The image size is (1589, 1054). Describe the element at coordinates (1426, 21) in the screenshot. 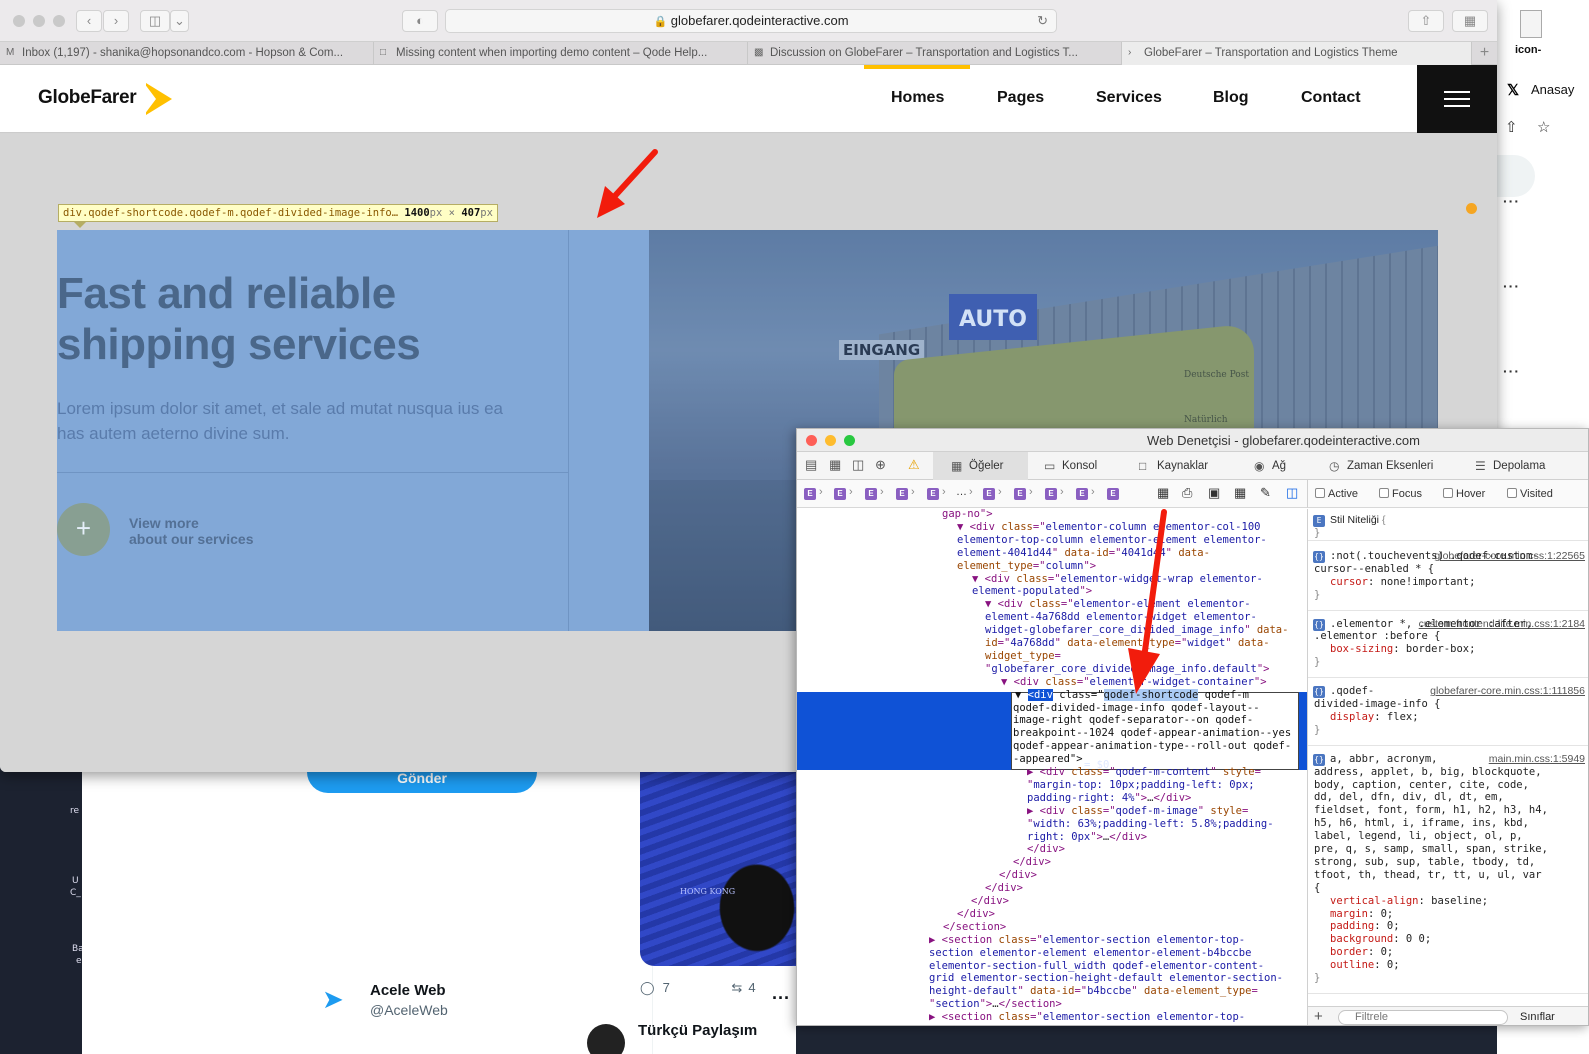

I see `share-button: ⇧` at that location.